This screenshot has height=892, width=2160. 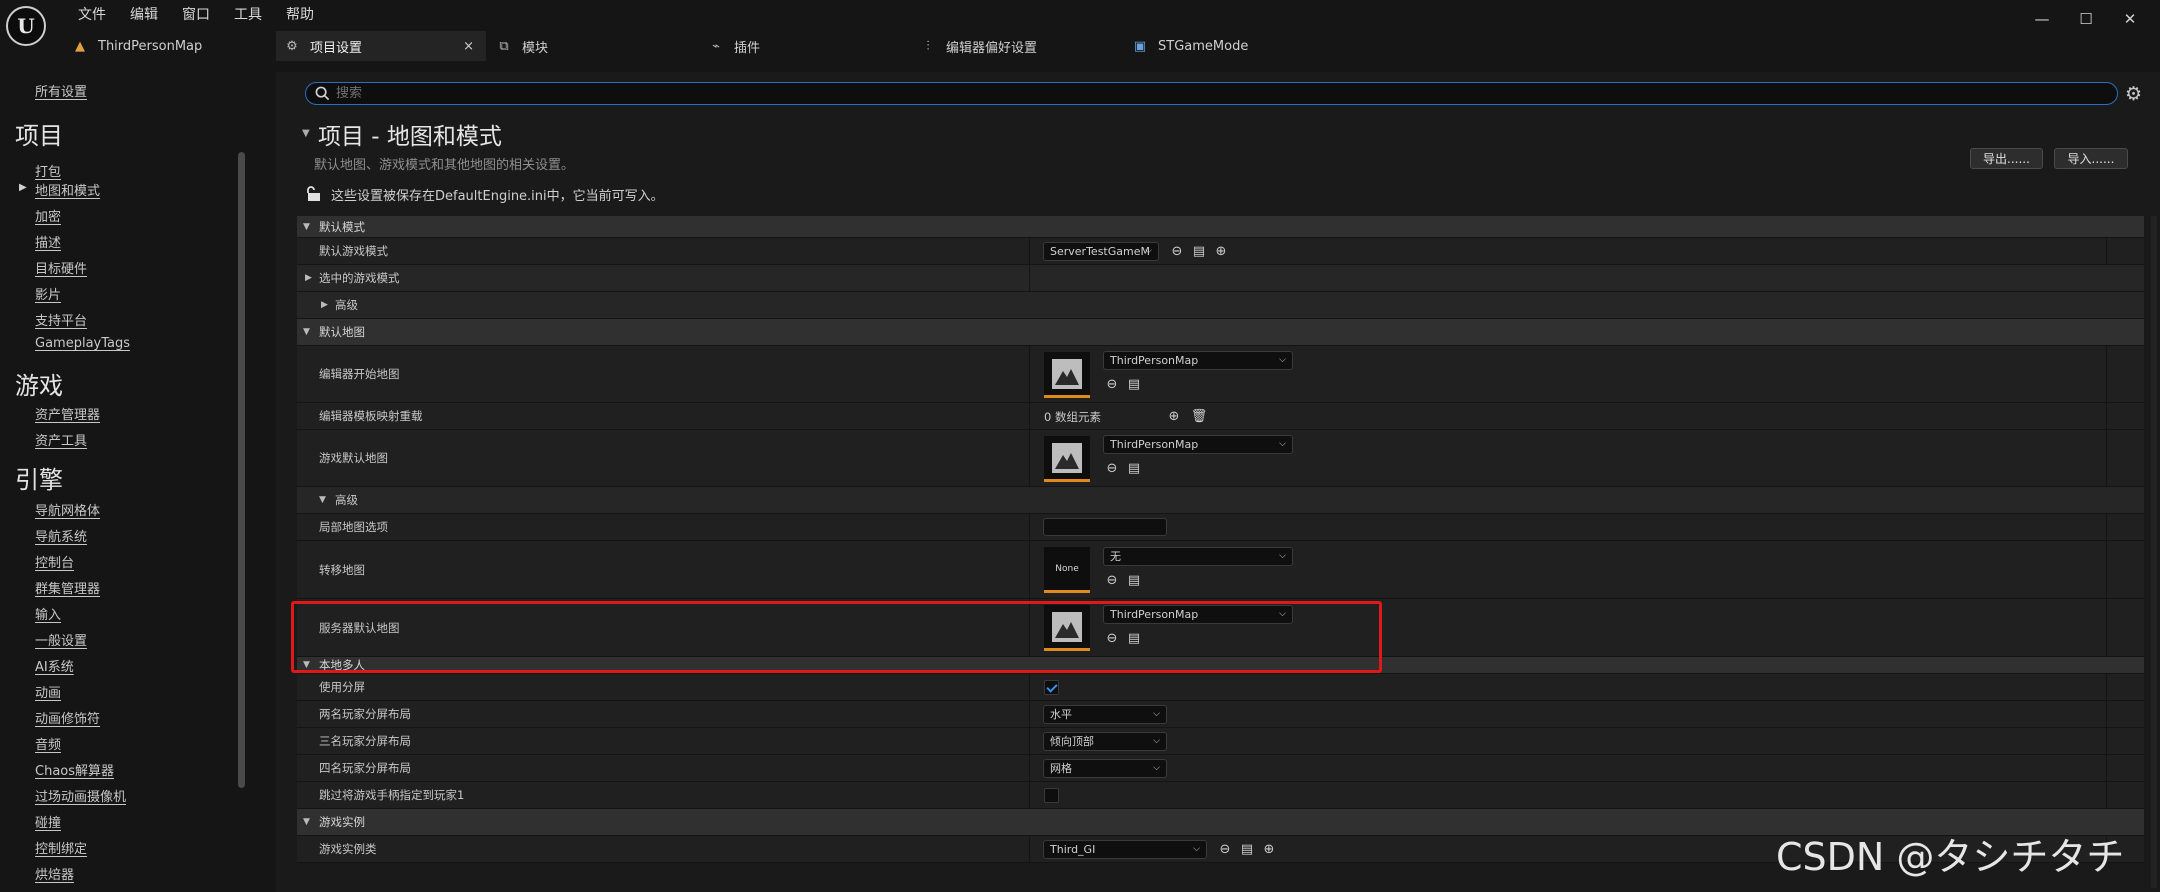 I want to click on sidebar-item-gameplaytags: GameplayTags, so click(x=82, y=343).